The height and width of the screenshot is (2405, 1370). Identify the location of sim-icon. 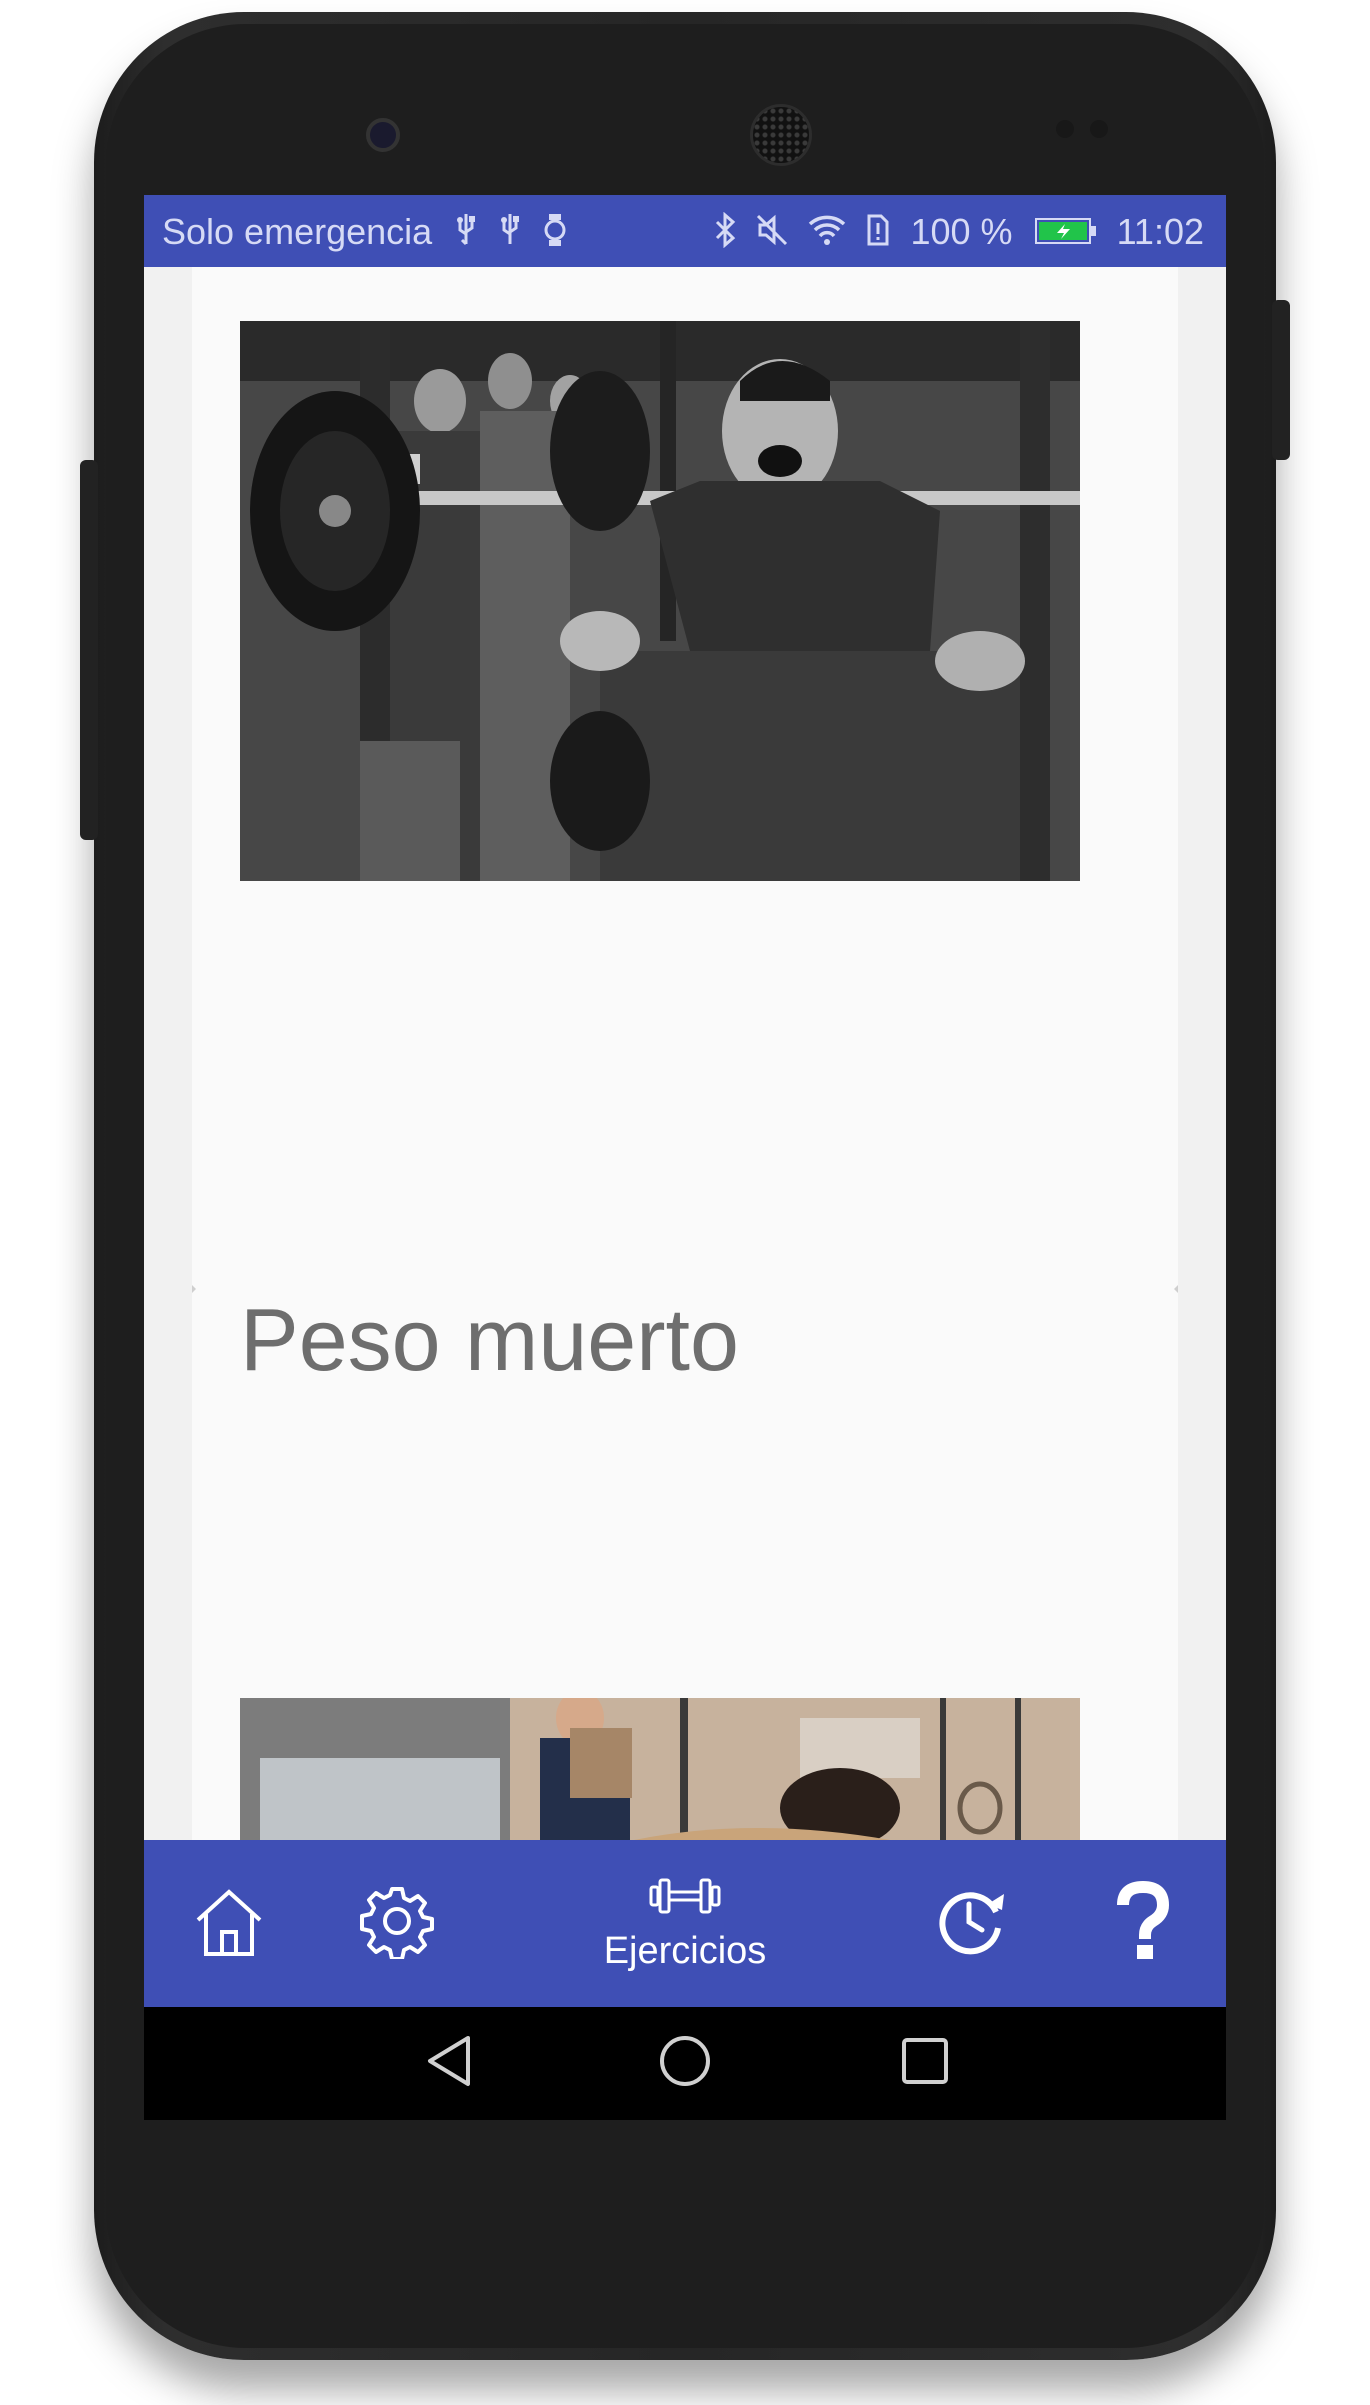
(878, 234).